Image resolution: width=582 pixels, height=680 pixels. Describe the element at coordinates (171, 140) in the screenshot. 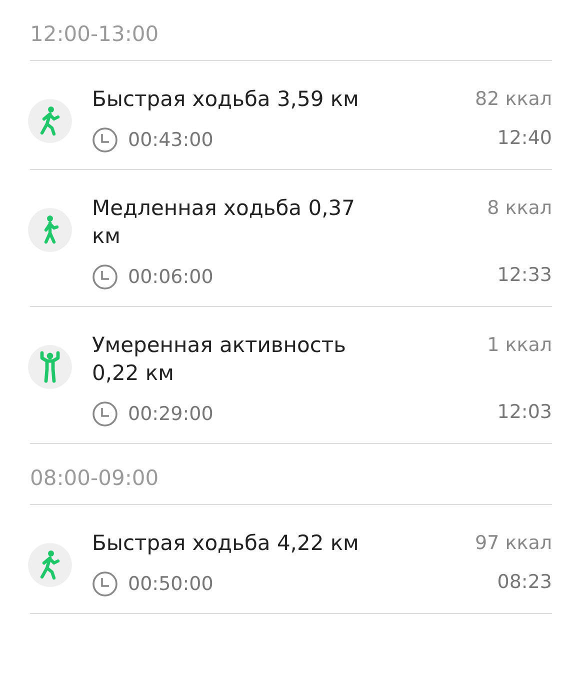

I see `duration: 00:43:00` at that location.